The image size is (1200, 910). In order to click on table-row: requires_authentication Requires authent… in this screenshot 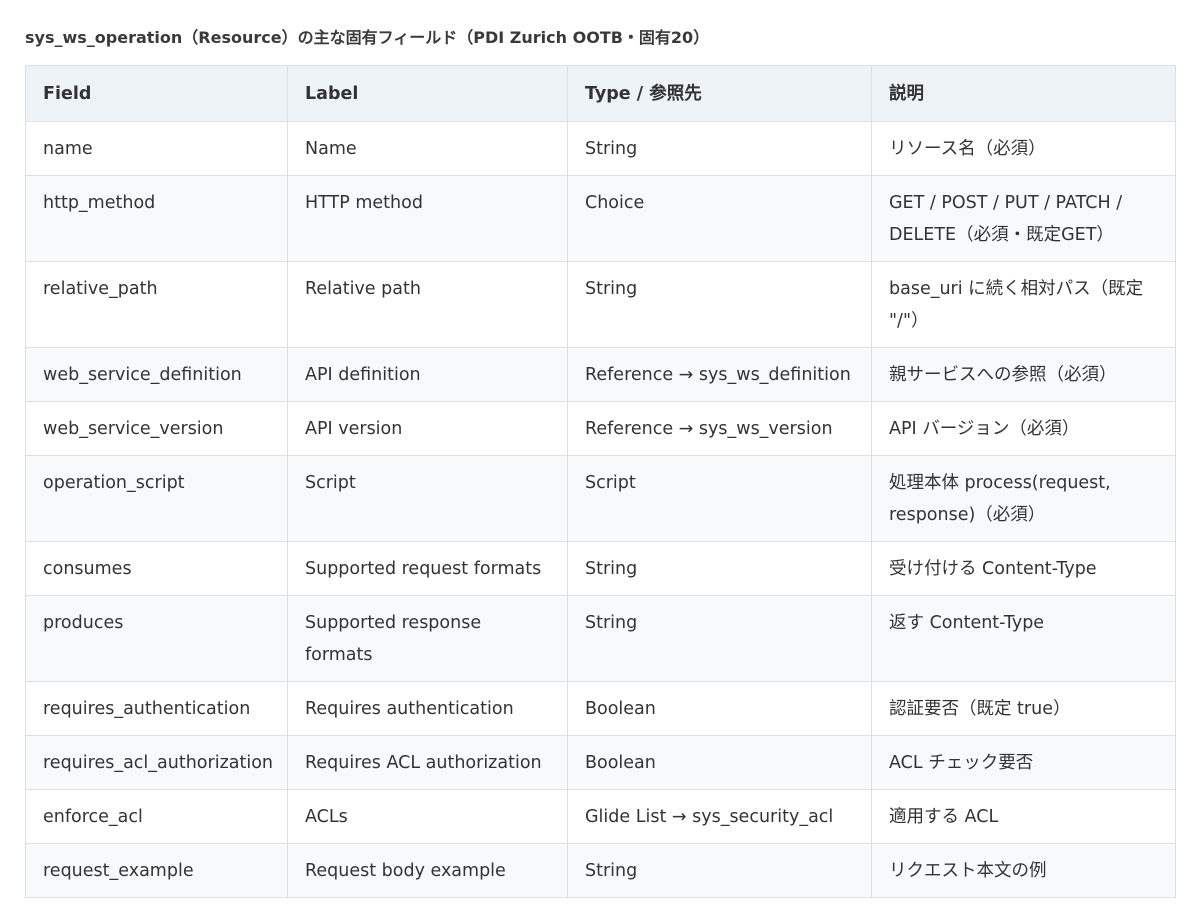, I will do `click(600, 708)`.